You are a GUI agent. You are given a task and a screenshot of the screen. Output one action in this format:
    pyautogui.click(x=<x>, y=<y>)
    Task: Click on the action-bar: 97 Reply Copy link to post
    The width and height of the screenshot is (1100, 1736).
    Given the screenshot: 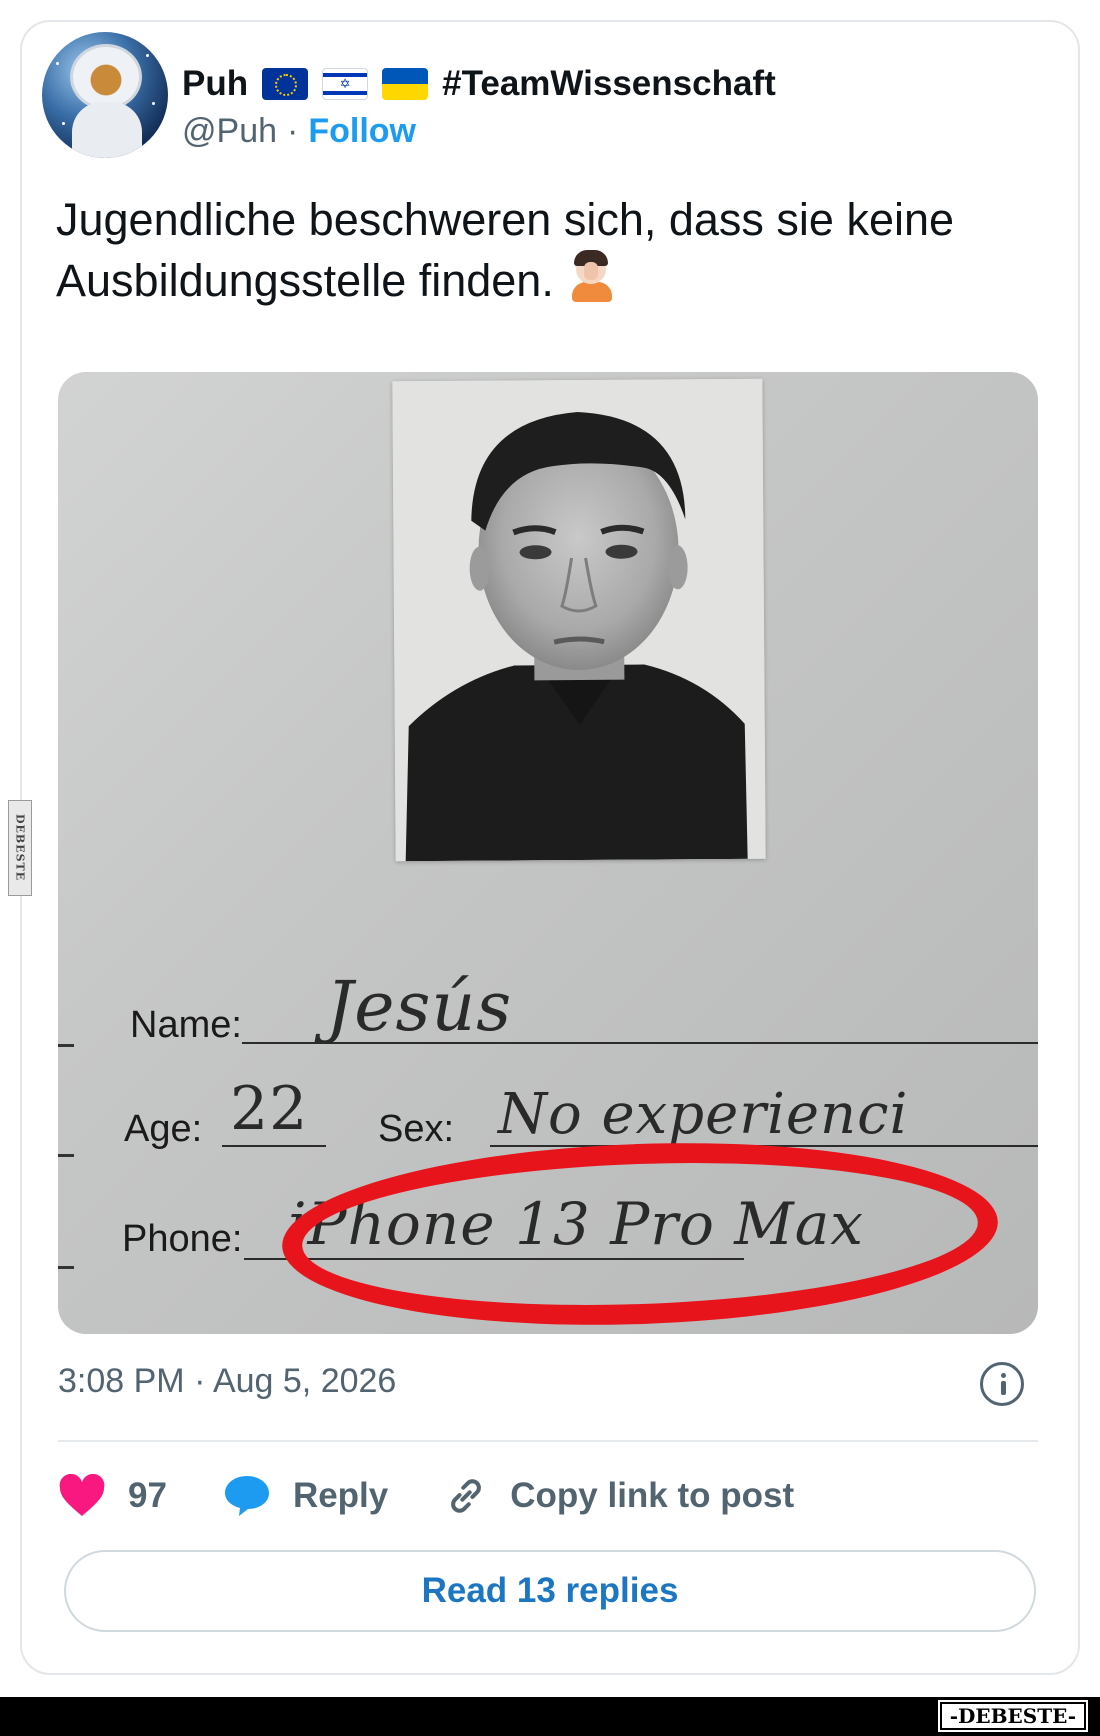 What is the action you would take?
    pyautogui.click(x=454, y=1496)
    